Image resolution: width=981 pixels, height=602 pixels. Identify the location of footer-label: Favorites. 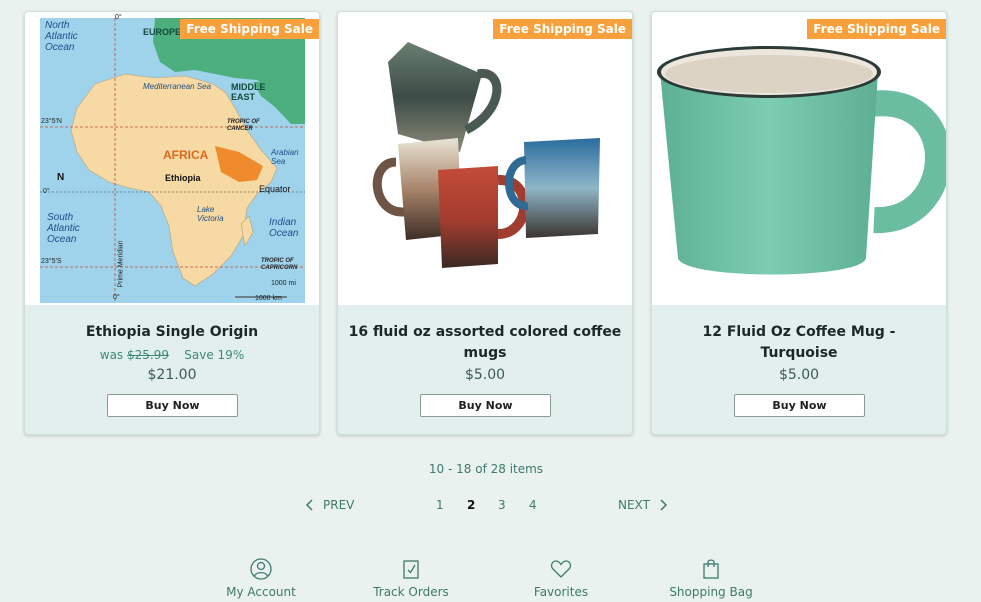
(561, 592).